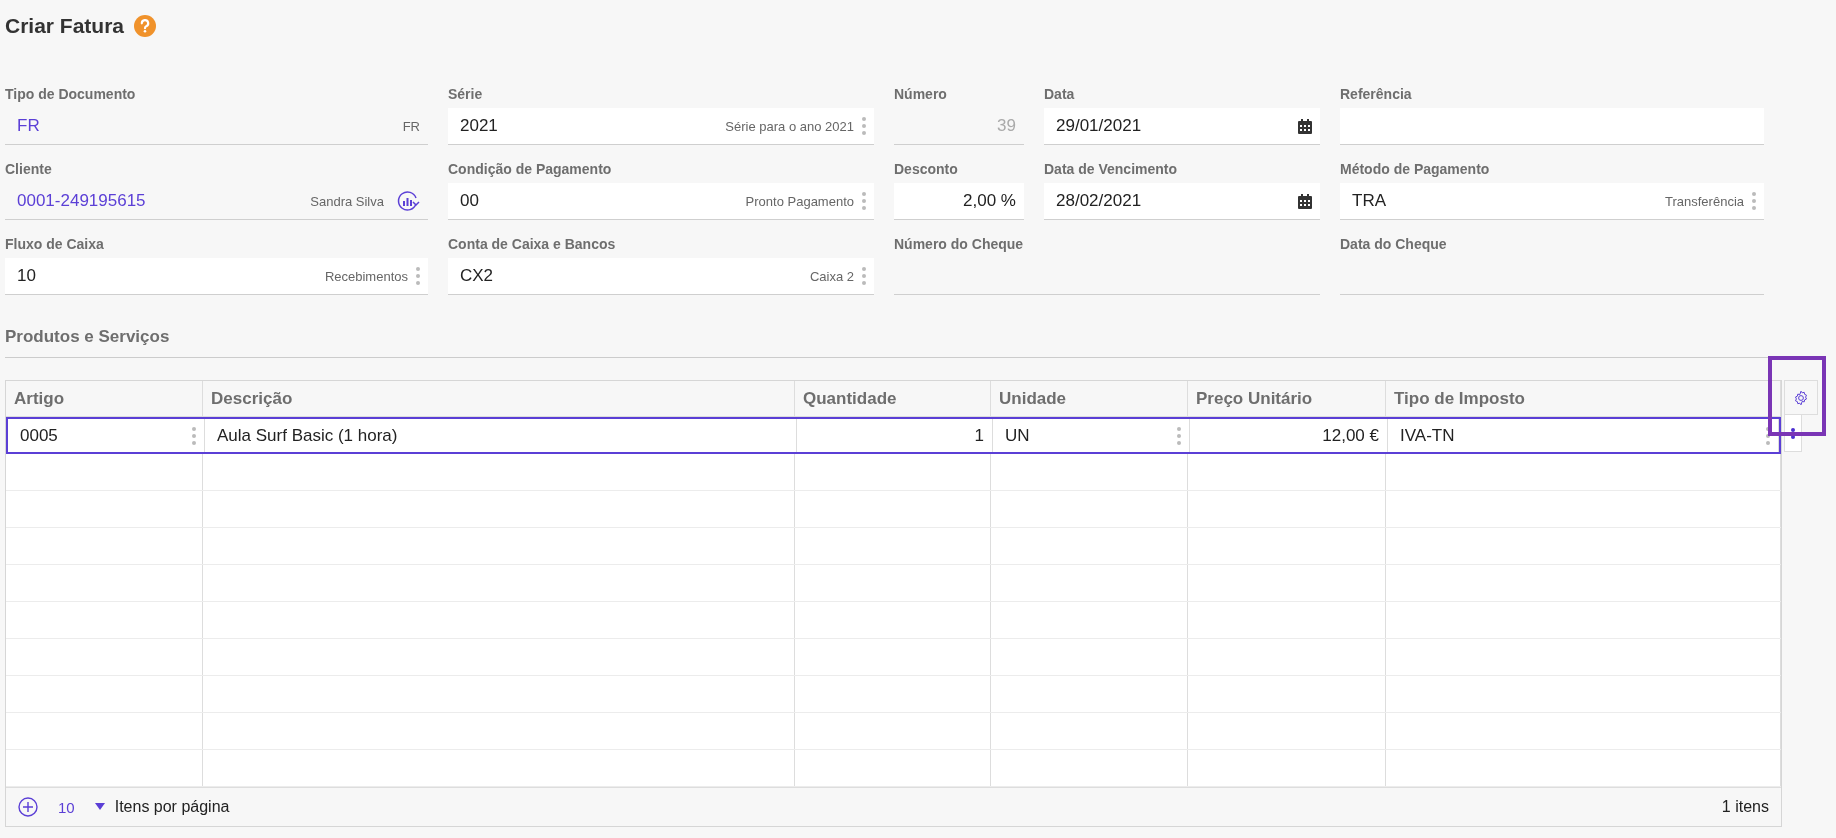  I want to click on refresh-chart-icon, so click(408, 201).